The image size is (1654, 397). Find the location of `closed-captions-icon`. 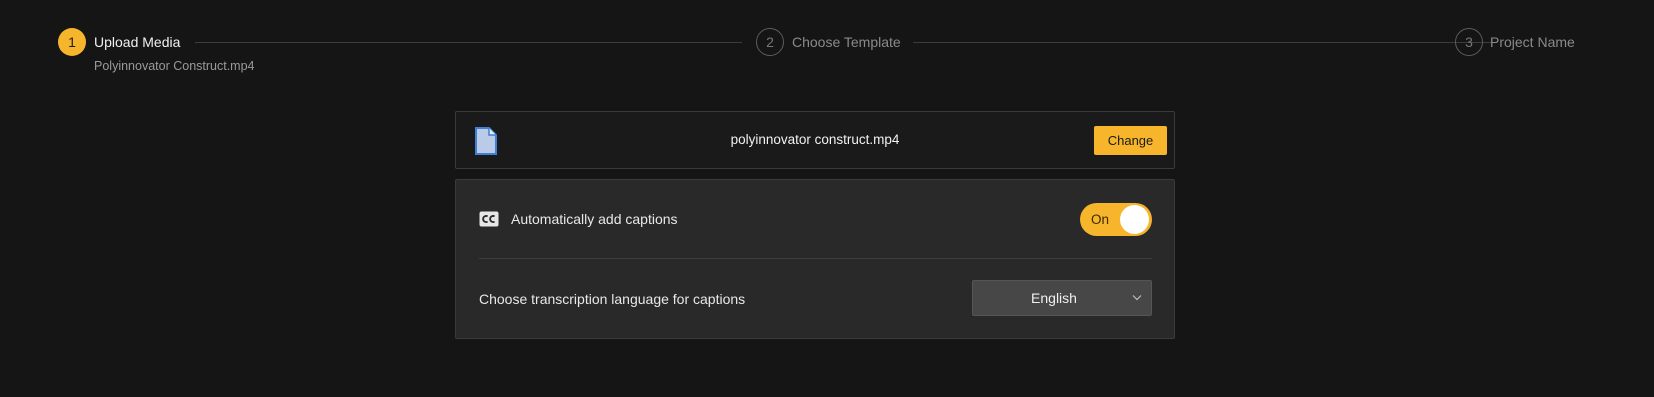

closed-captions-icon is located at coordinates (489, 219).